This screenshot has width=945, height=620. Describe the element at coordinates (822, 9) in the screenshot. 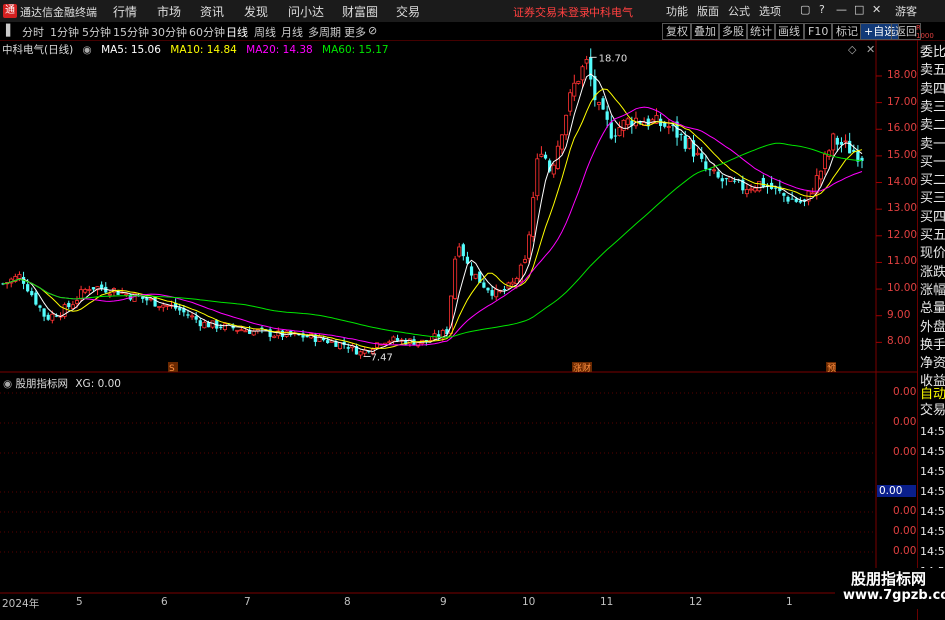

I see `help-icon: ?` at that location.